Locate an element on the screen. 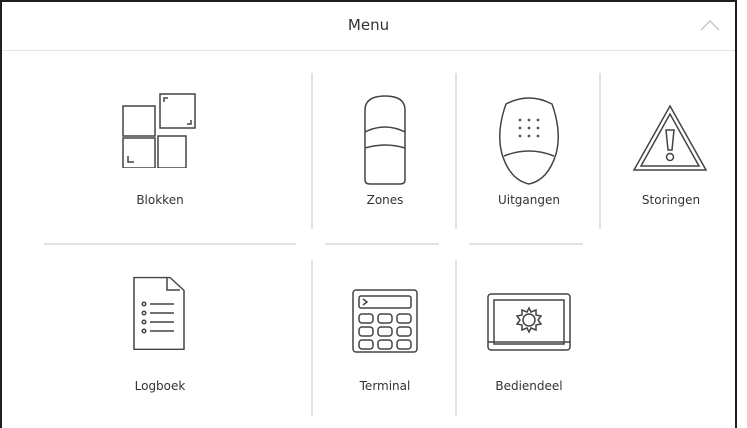  tile-label: Terminal is located at coordinates (385, 386).